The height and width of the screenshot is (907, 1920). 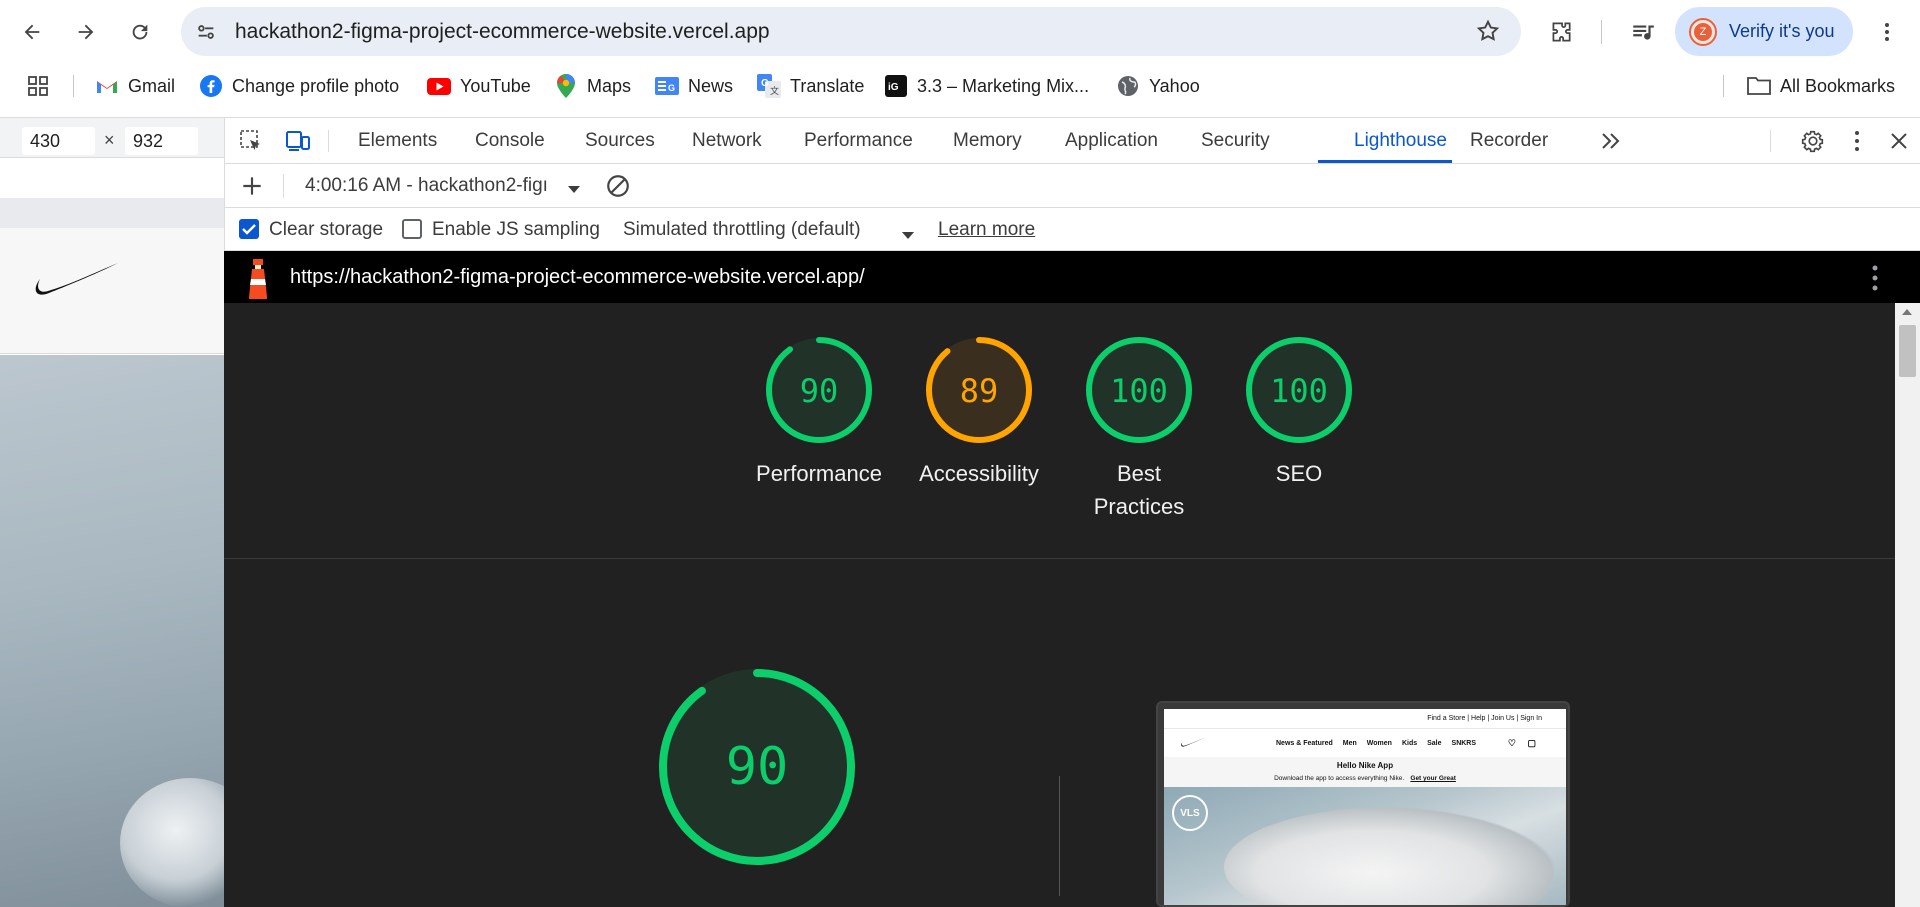 I want to click on browser-menu-button, so click(x=1887, y=32).